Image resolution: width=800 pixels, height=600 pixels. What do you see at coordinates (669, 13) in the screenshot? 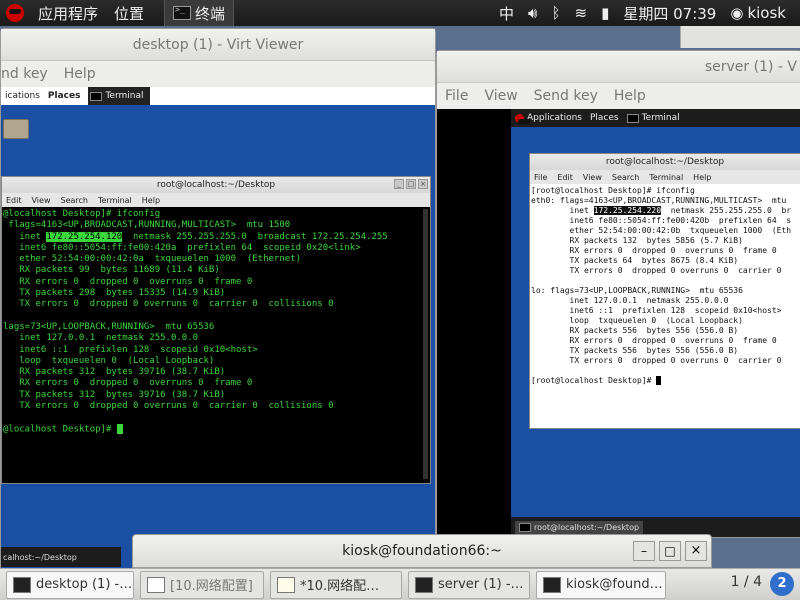
I see `clock: 星期四 07:39` at bounding box center [669, 13].